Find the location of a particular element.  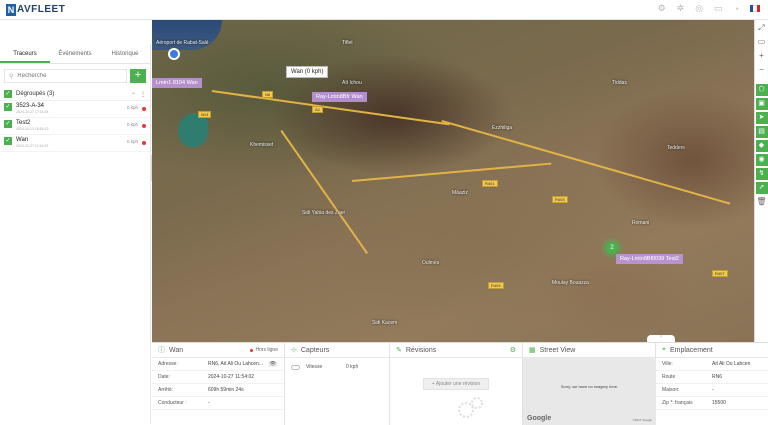

sensor-icon: ⊹ is located at coordinates (294, 350).